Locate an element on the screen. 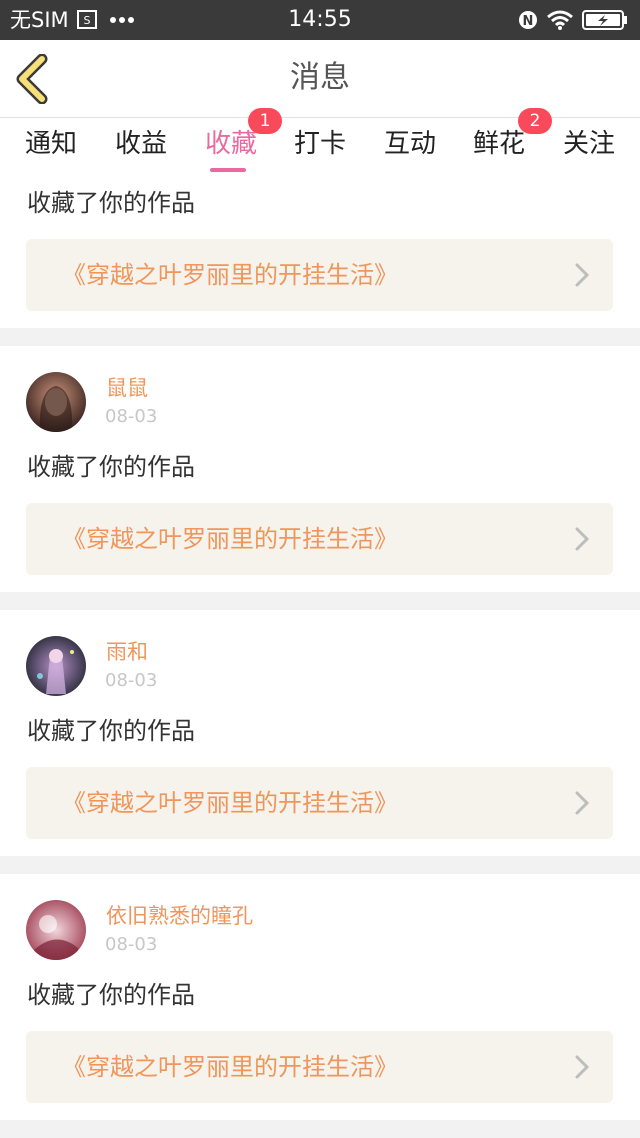 This screenshot has height=1138, width=640. tab-label: 收益 is located at coordinates (140, 144).